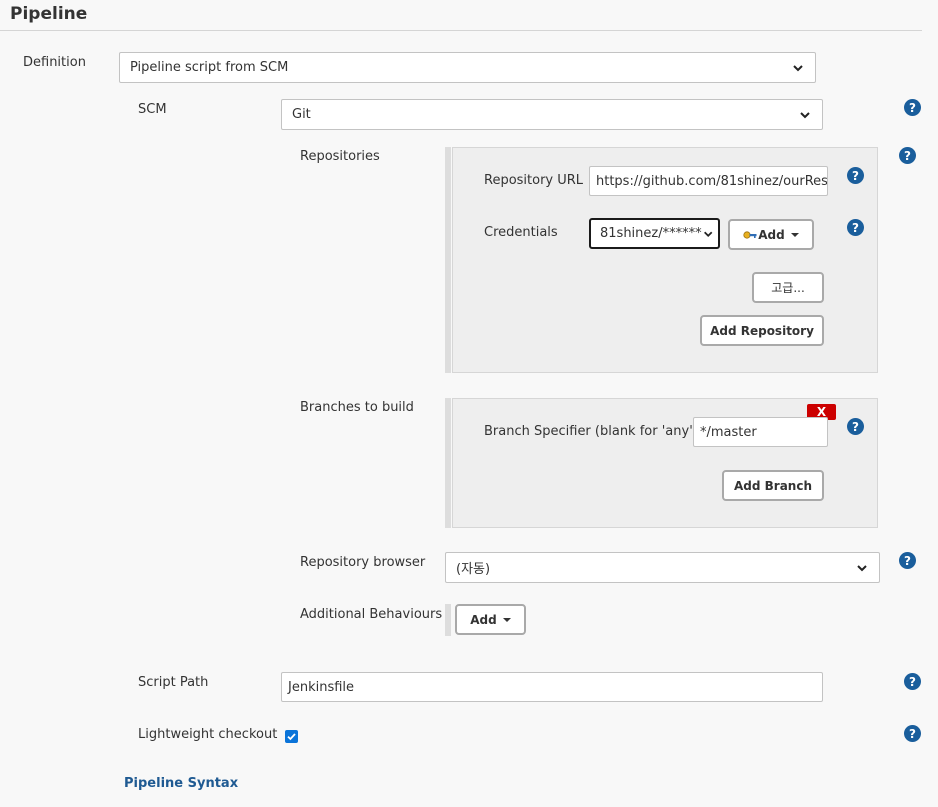  Describe the element at coordinates (173, 682) in the screenshot. I see `script-path-label: Script Path` at that location.